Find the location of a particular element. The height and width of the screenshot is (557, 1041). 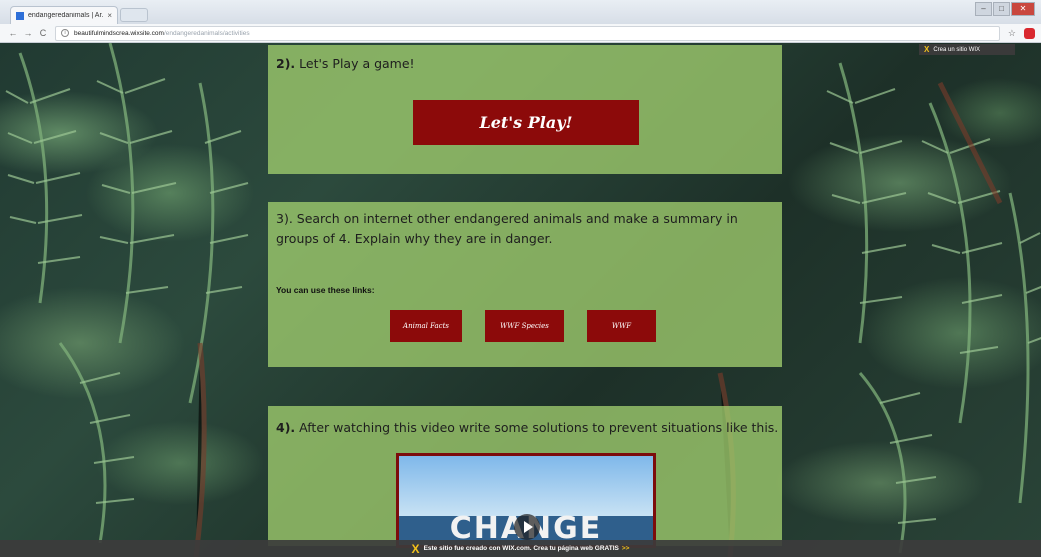

play-icon is located at coordinates (527, 527).